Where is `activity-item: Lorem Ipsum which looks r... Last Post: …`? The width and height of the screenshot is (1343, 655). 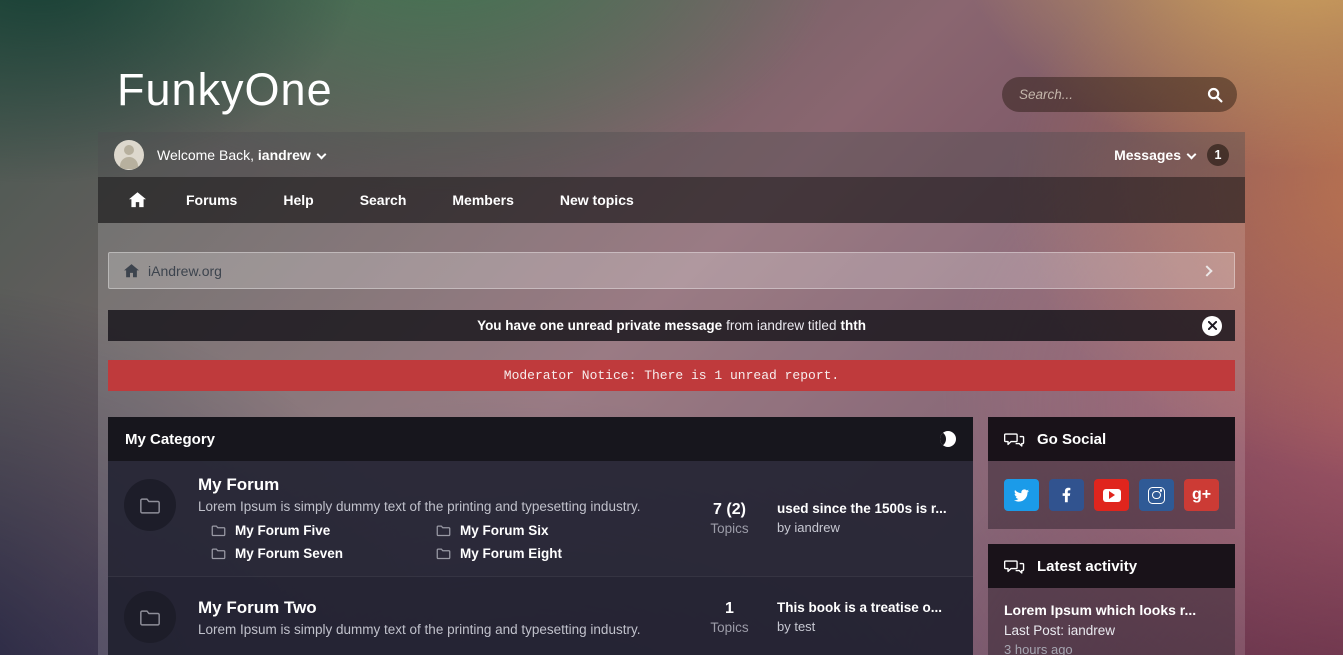
activity-item: Lorem Ipsum which looks r... Last Post: … is located at coordinates (1111, 628).